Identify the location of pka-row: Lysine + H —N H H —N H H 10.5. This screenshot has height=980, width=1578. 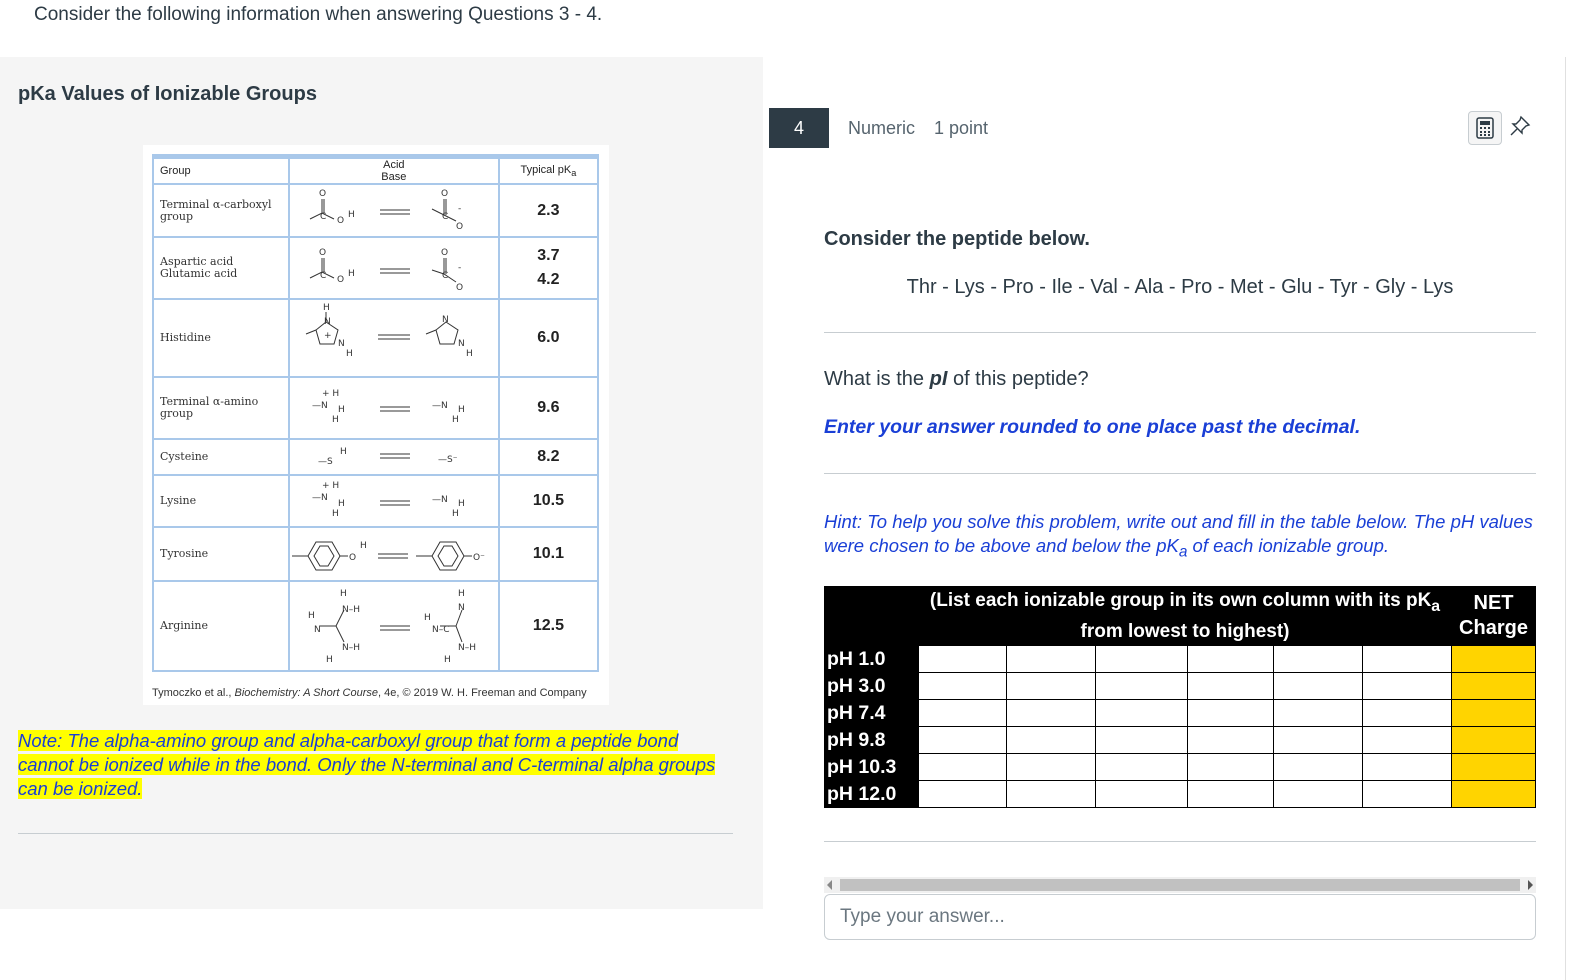
(376, 501).